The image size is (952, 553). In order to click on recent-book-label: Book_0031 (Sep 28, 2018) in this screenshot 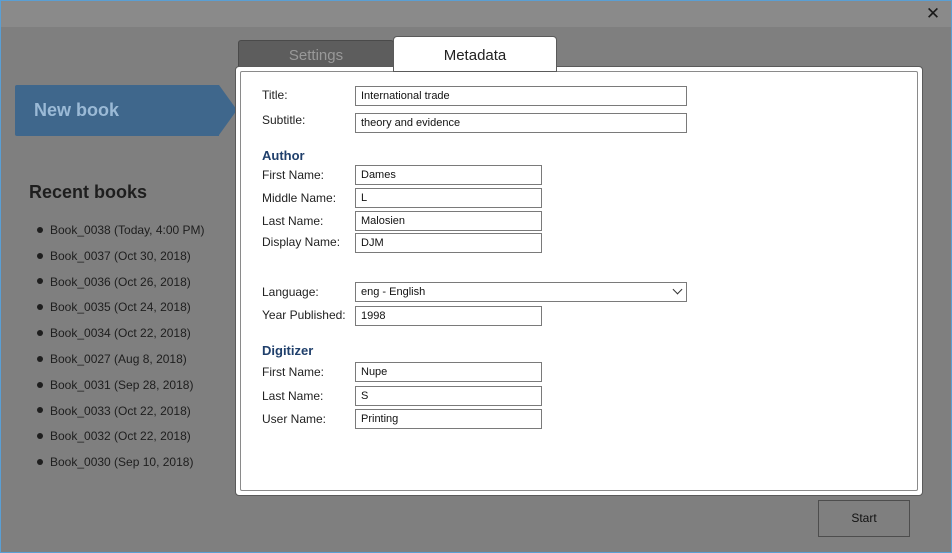, I will do `click(122, 384)`.